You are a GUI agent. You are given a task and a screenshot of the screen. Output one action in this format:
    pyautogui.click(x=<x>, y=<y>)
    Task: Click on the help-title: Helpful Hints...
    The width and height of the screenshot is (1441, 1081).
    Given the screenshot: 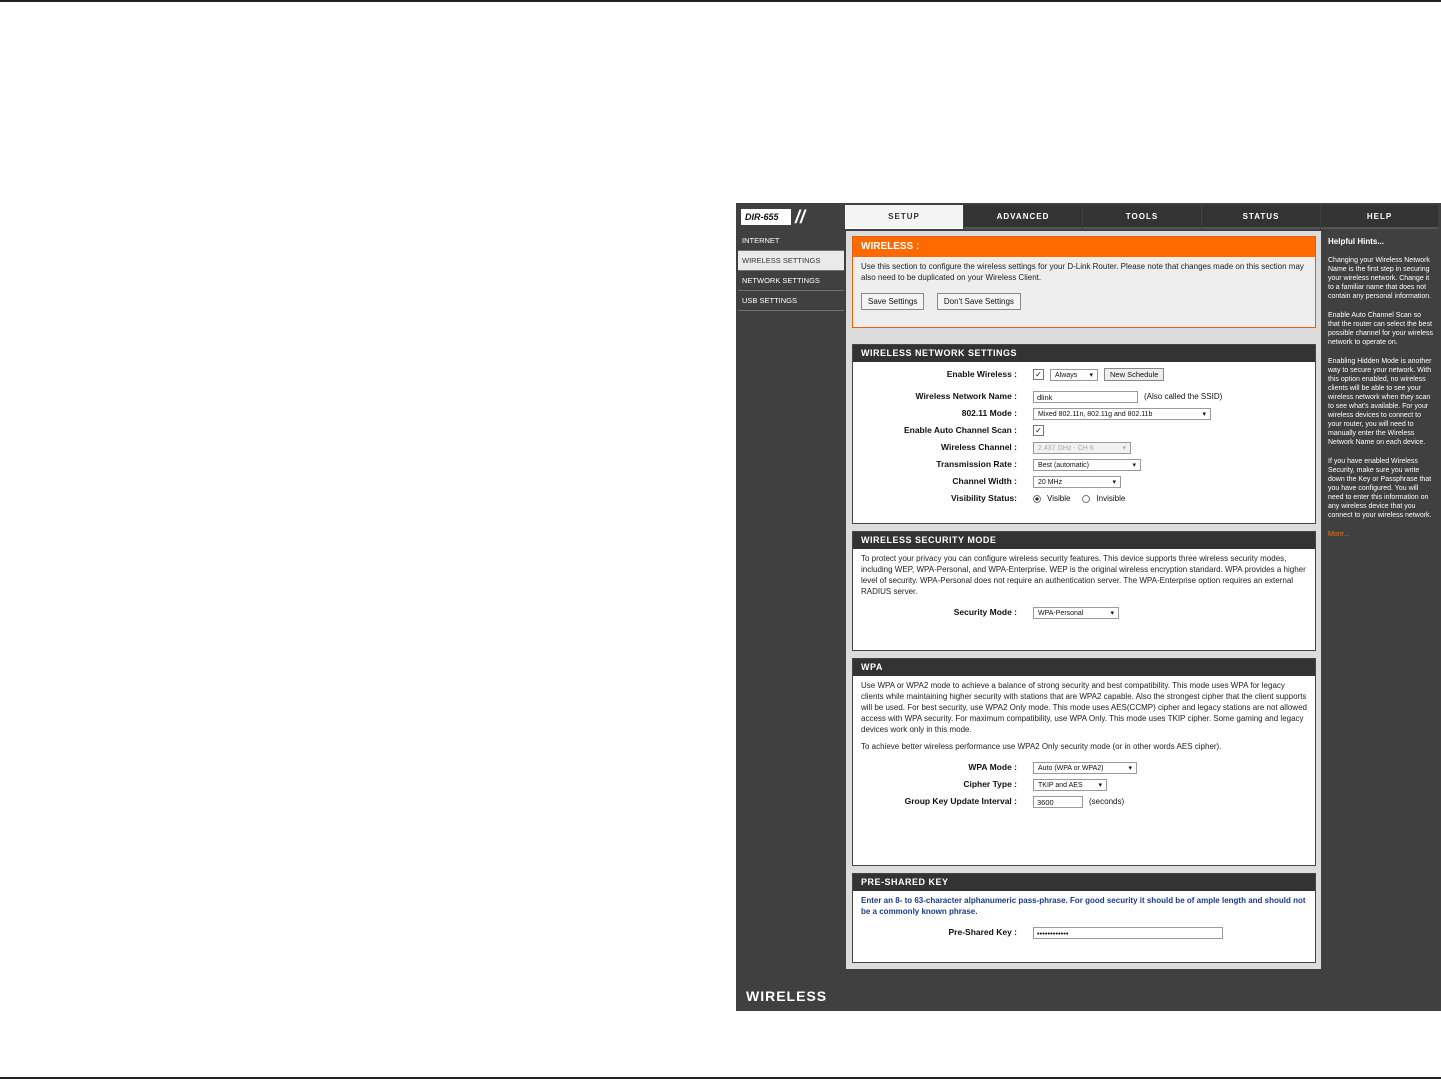 What is the action you would take?
    pyautogui.click(x=1356, y=241)
    